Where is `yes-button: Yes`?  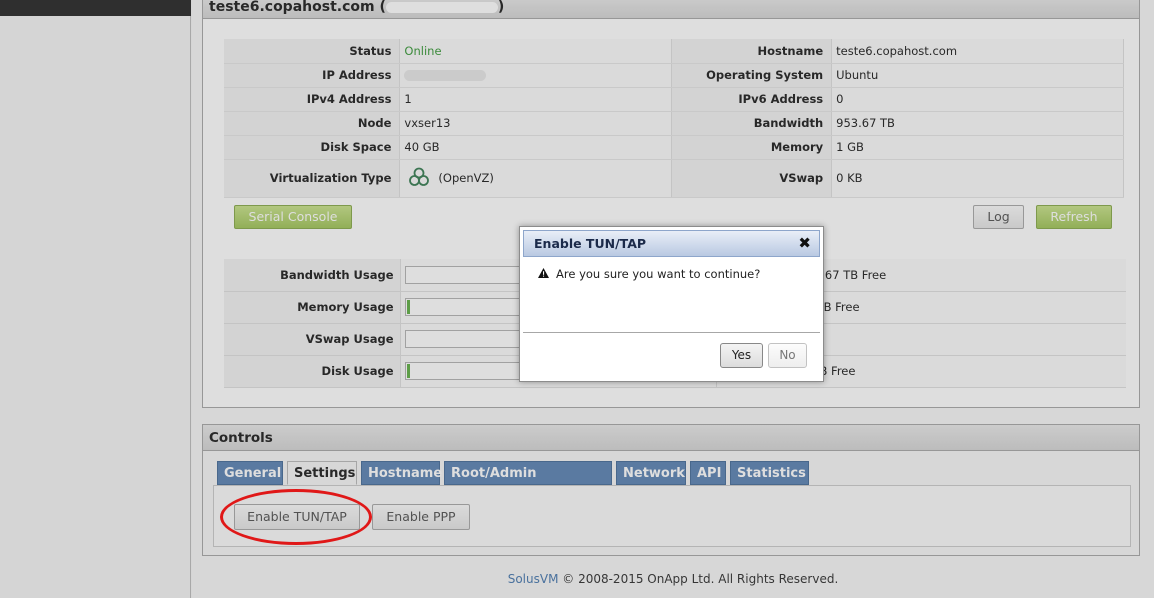 yes-button: Yes is located at coordinates (741, 355).